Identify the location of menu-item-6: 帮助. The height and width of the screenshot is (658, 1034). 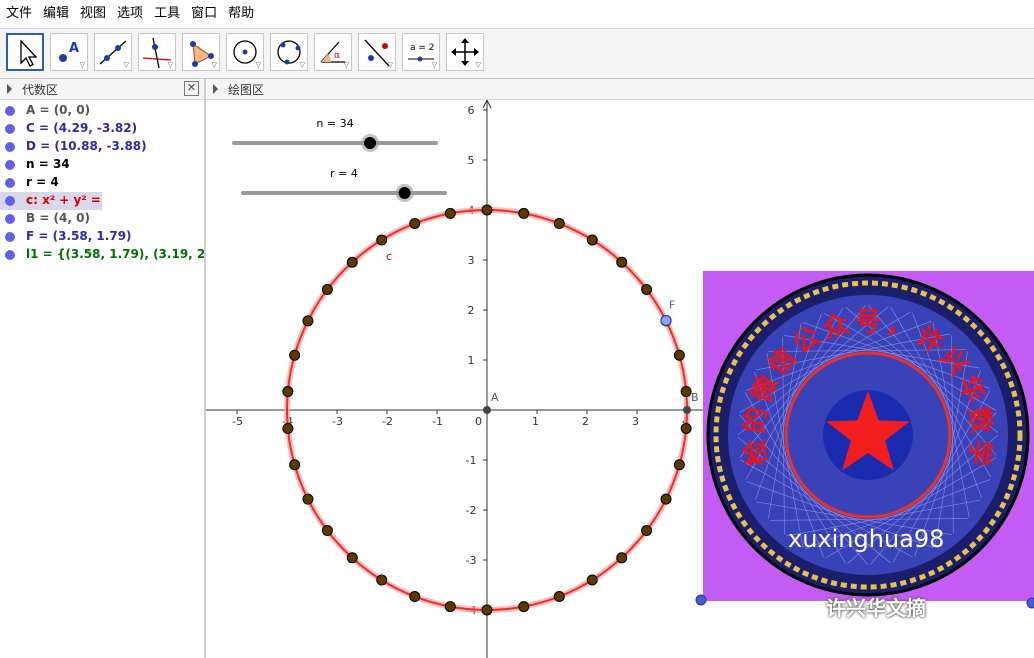
(240, 14).